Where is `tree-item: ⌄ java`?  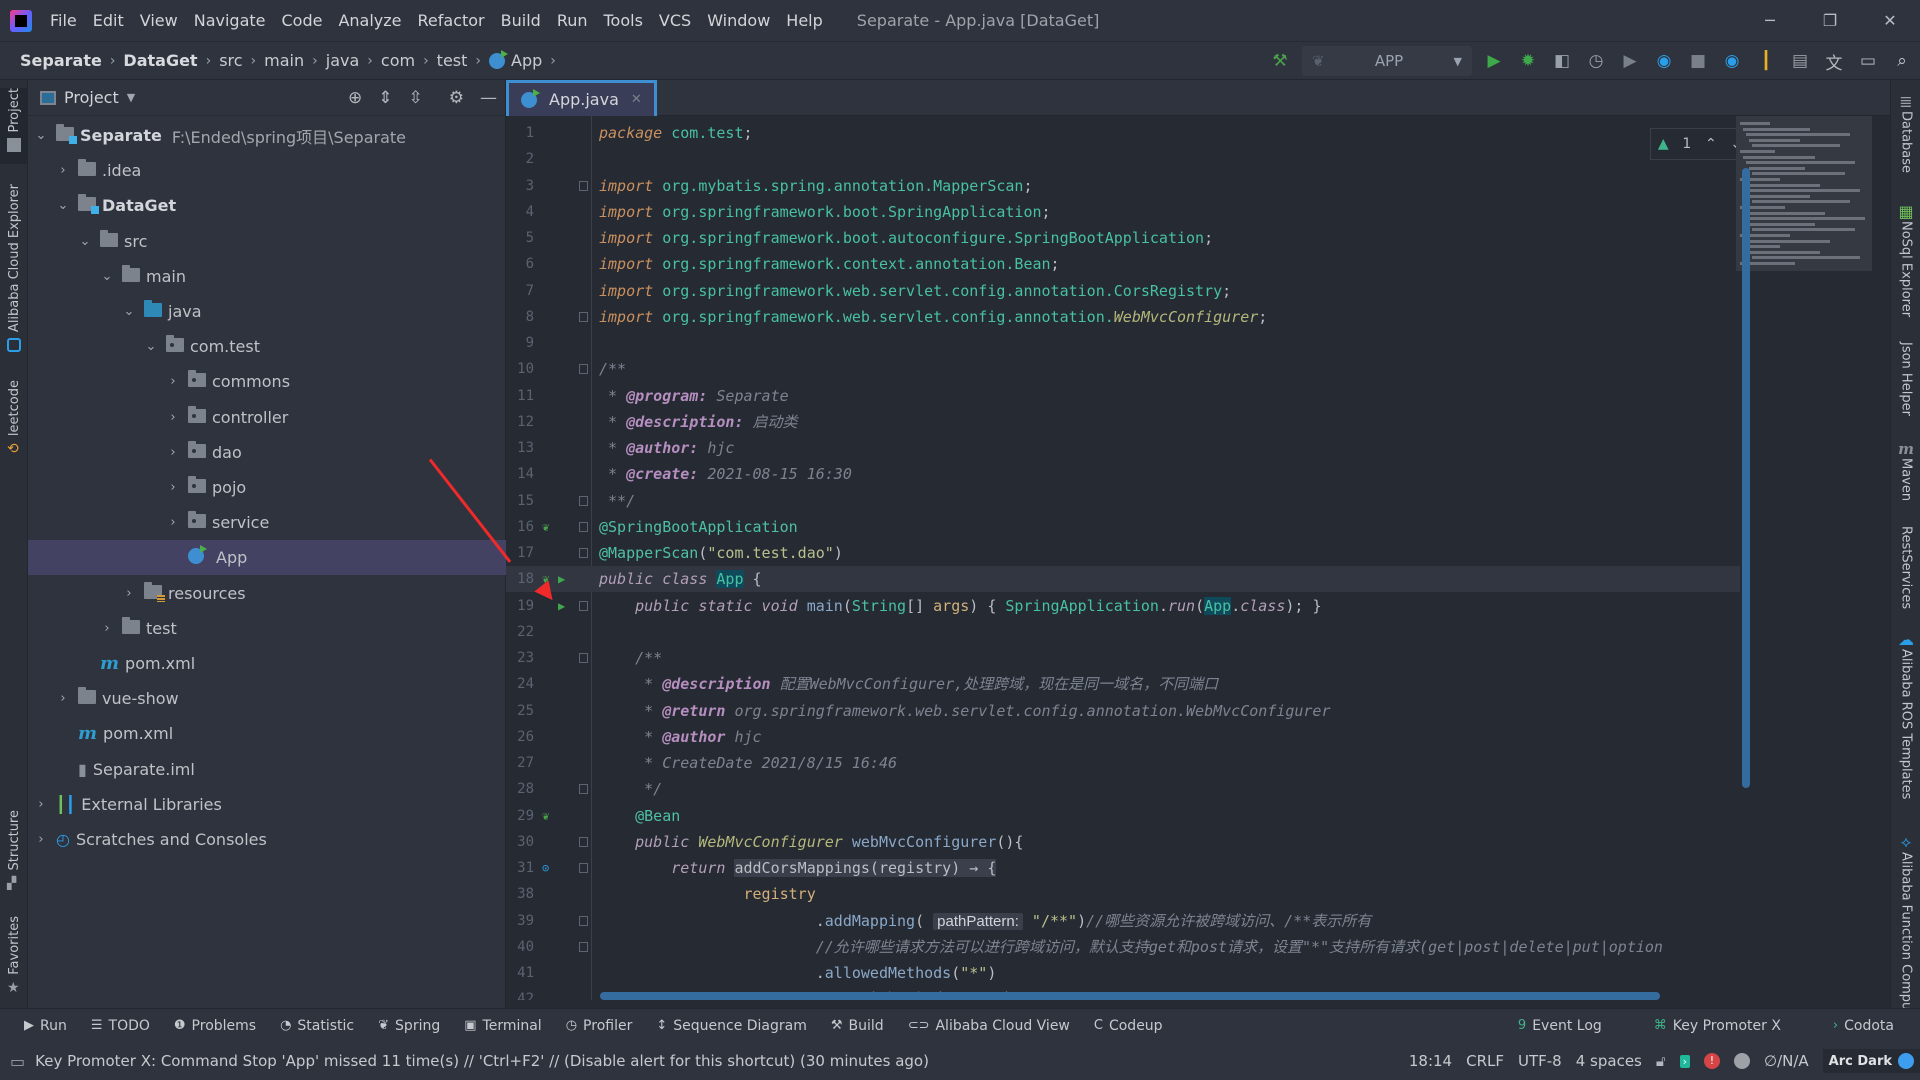 tree-item: ⌄ java is located at coordinates (267, 311).